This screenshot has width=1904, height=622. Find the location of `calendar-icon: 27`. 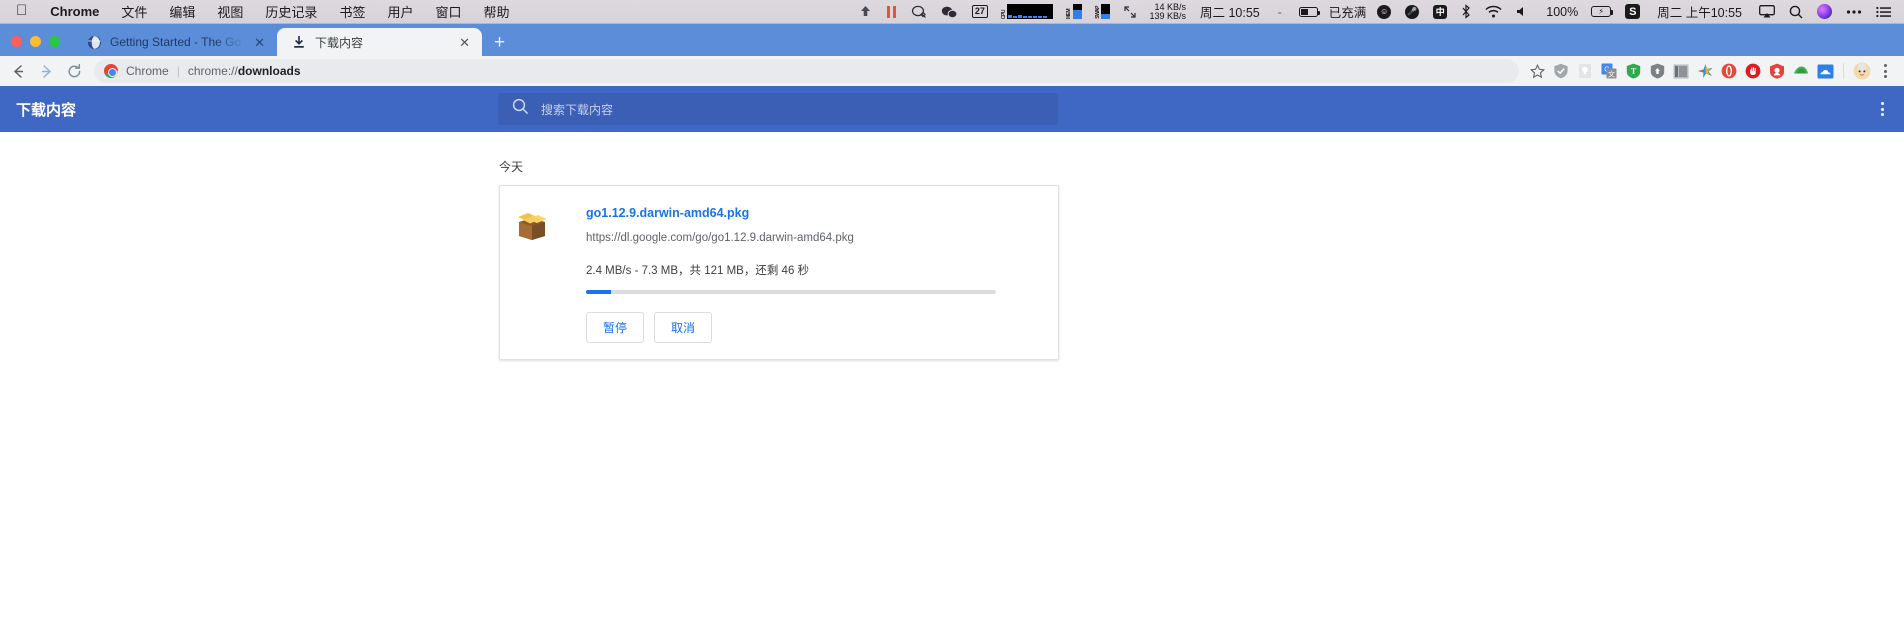

calendar-icon: 27 is located at coordinates (980, 12).